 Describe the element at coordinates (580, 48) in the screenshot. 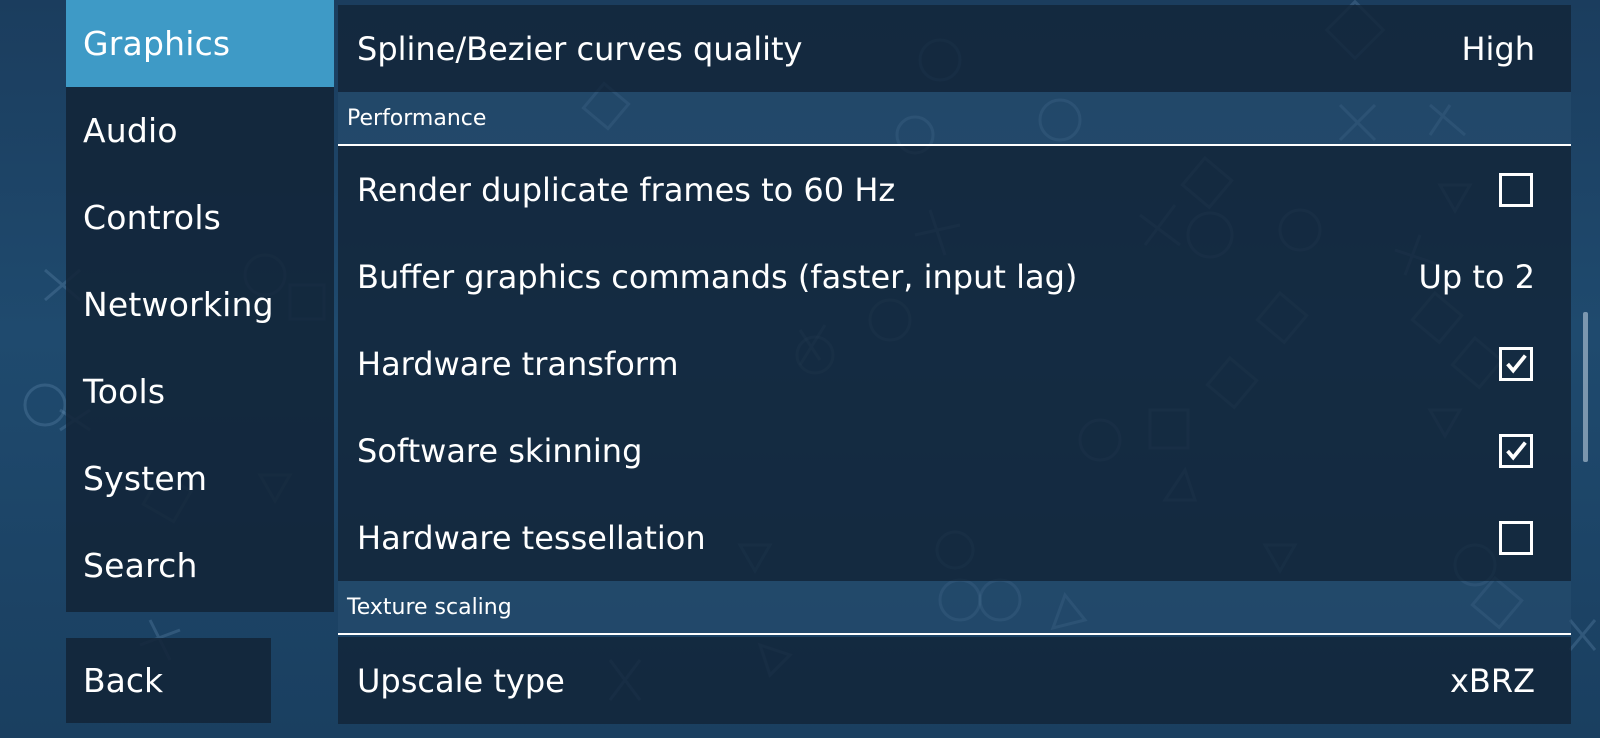

I see `setting-label: Spline/Bezier curves quality` at that location.